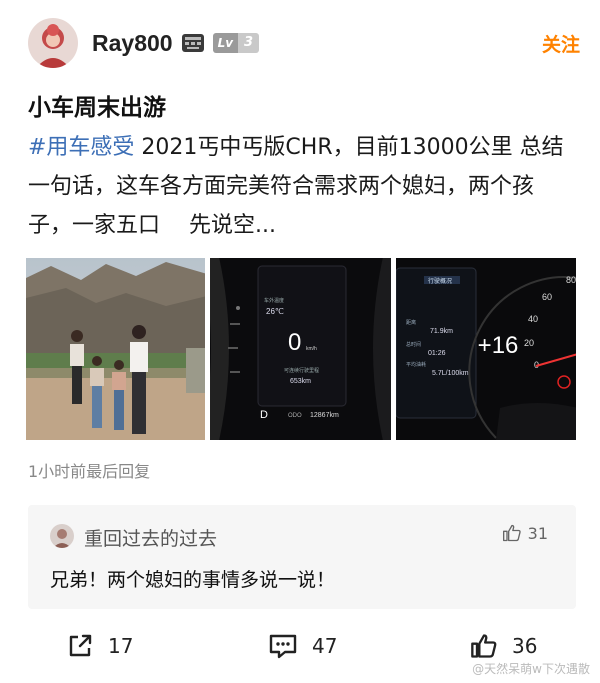 The image size is (600, 683). Describe the element at coordinates (437, 353) in the screenshot. I see `trip-time: 01:26` at that location.